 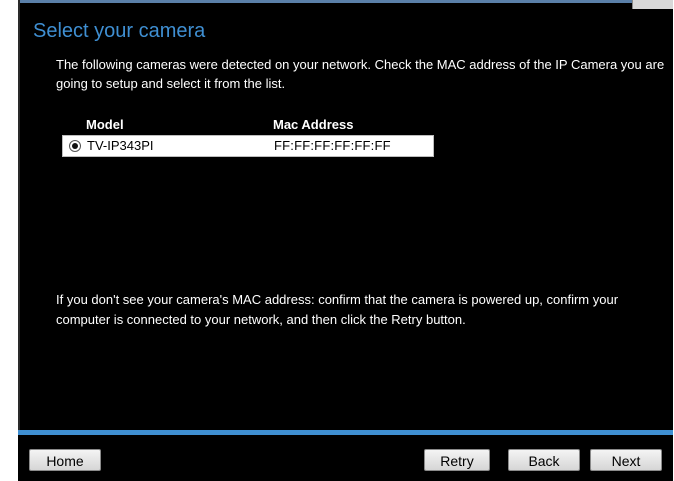 What do you see at coordinates (544, 460) in the screenshot?
I see `back-button: Back` at bounding box center [544, 460].